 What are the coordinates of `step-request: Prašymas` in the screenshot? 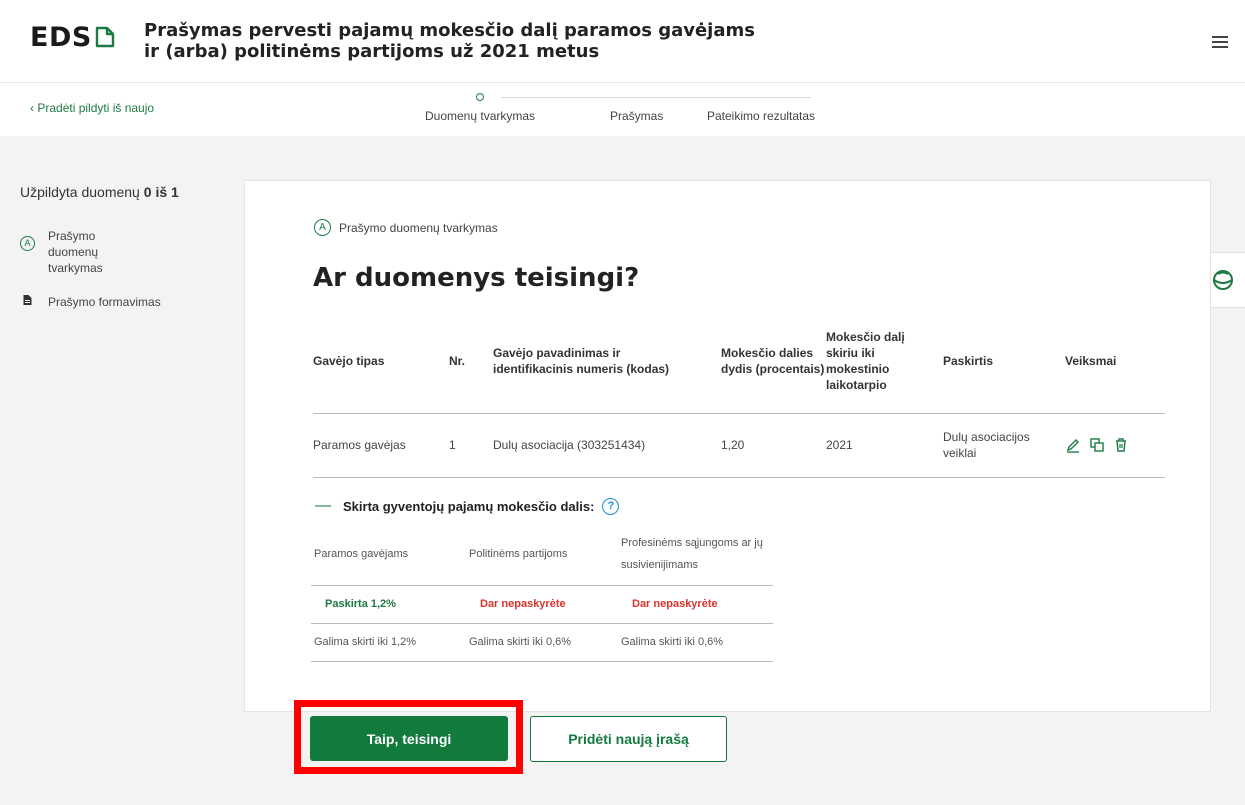 It's located at (636, 105).